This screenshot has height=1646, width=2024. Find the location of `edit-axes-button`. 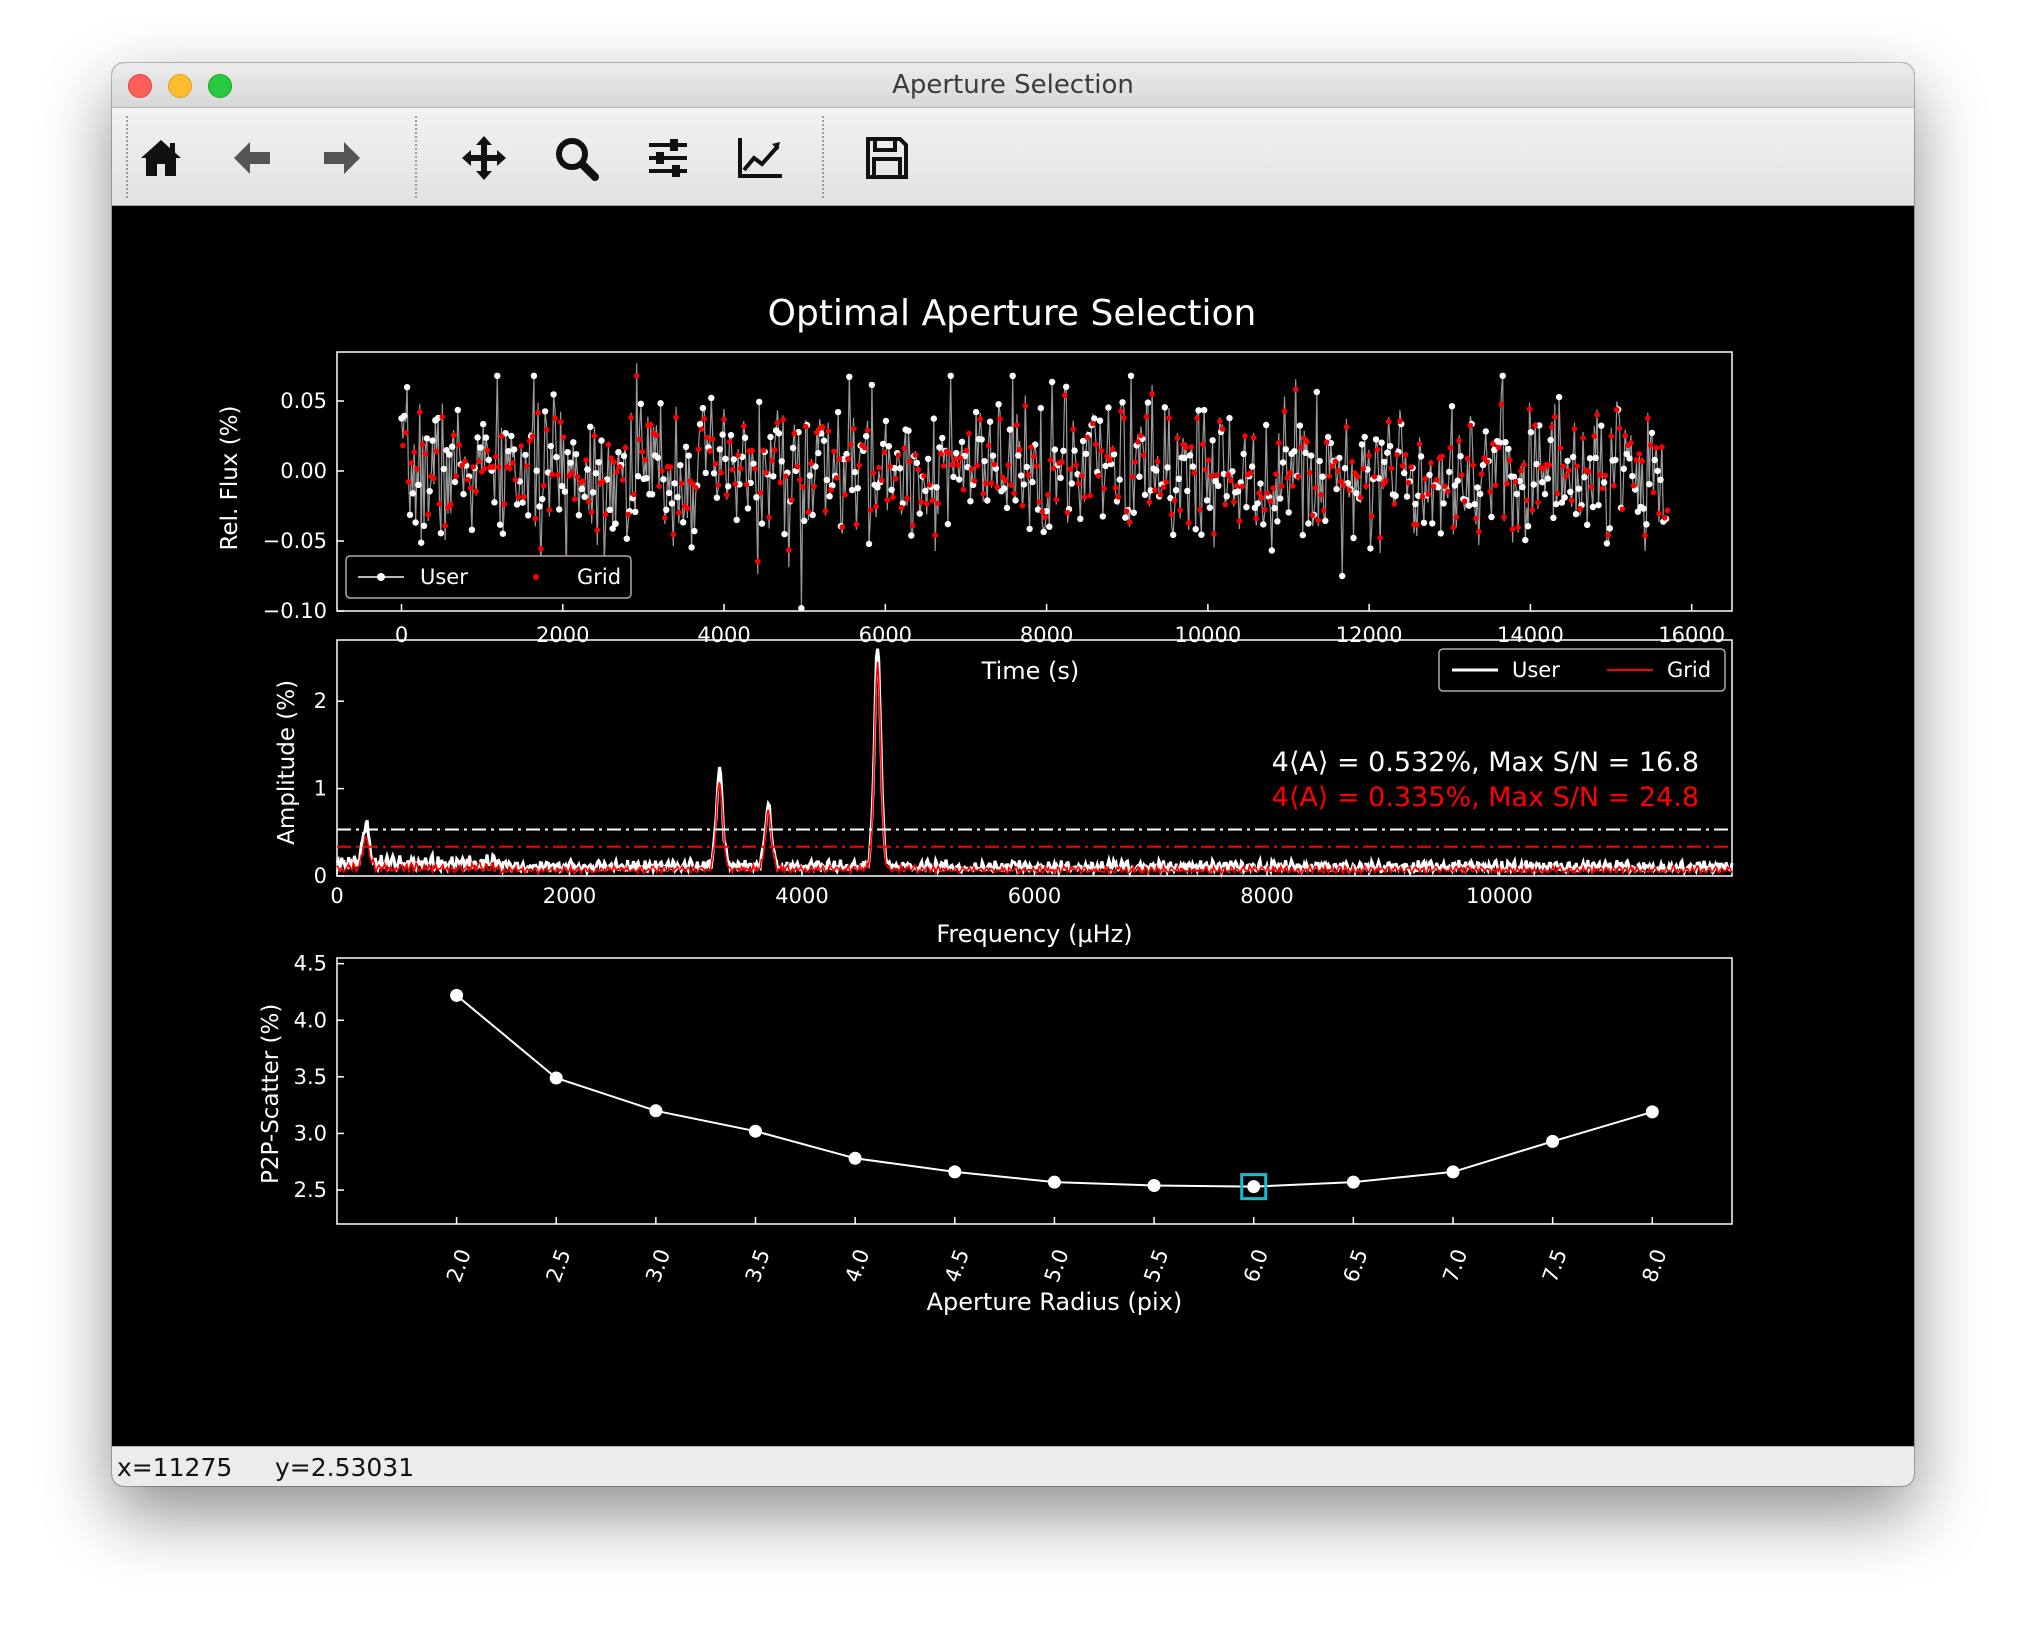

edit-axes-button is located at coordinates (760, 158).